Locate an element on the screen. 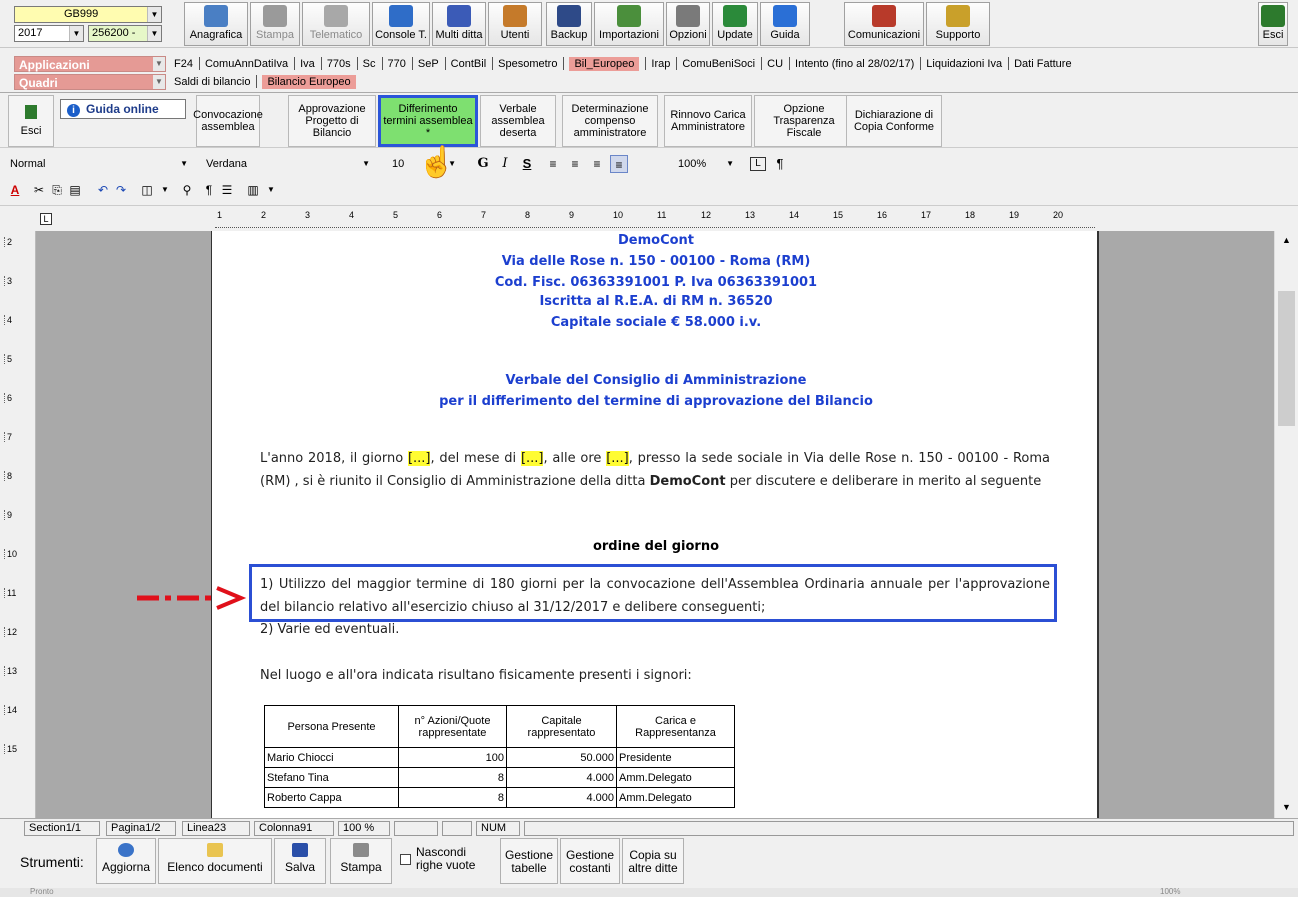 The image size is (1298, 897). elenco-documenti-button: Elenco documenti is located at coordinates (215, 861).